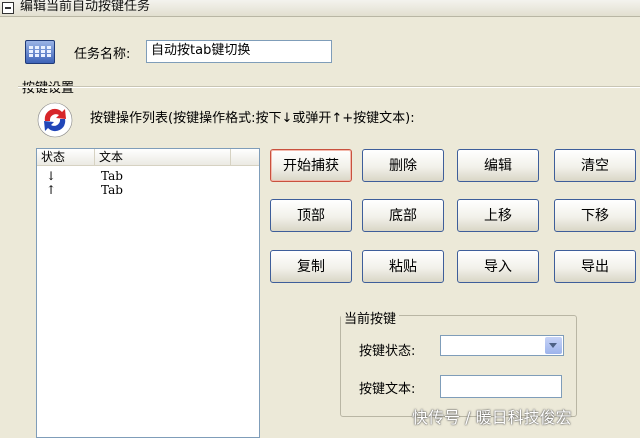  I want to click on list-item: ↓ Tab, so click(148, 176).